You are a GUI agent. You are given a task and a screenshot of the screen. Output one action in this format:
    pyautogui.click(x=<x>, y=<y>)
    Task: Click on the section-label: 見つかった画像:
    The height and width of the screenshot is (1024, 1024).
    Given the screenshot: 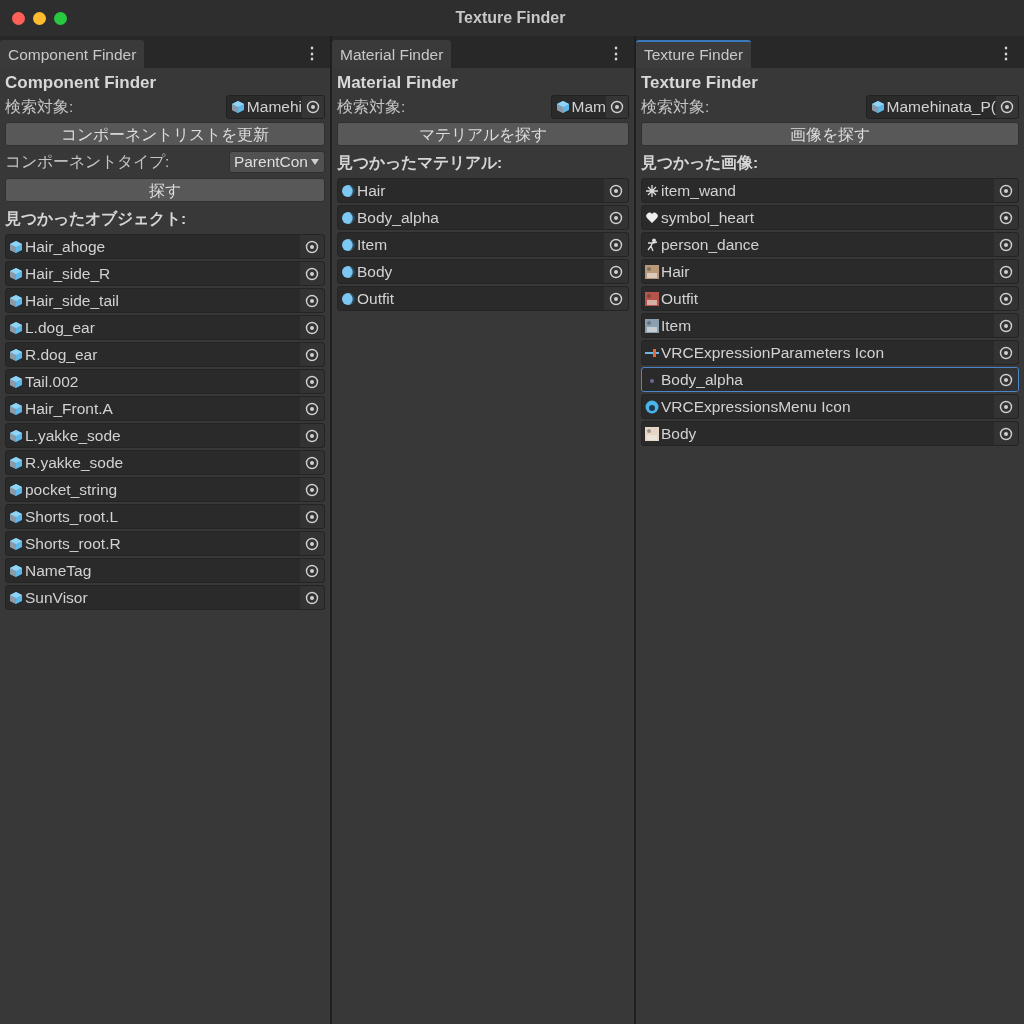 What is the action you would take?
    pyautogui.click(x=700, y=163)
    